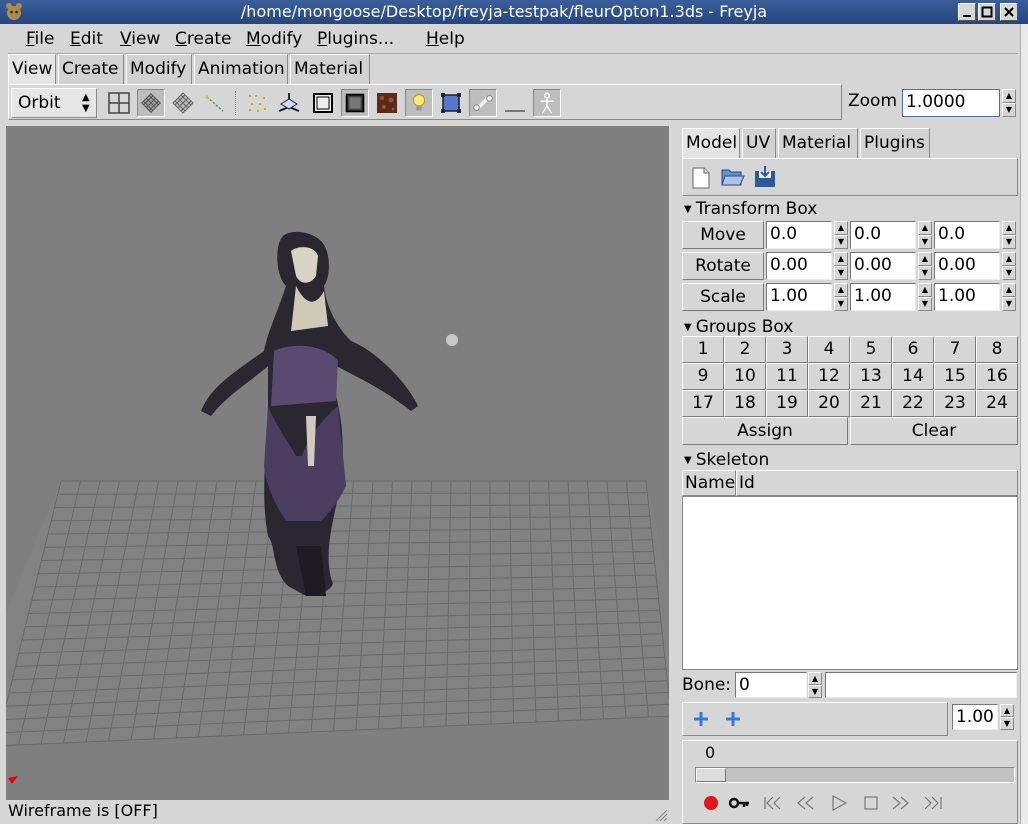 The image size is (1028, 824). Describe the element at coordinates (787, 376) in the screenshot. I see `group-button-11: 11` at that location.